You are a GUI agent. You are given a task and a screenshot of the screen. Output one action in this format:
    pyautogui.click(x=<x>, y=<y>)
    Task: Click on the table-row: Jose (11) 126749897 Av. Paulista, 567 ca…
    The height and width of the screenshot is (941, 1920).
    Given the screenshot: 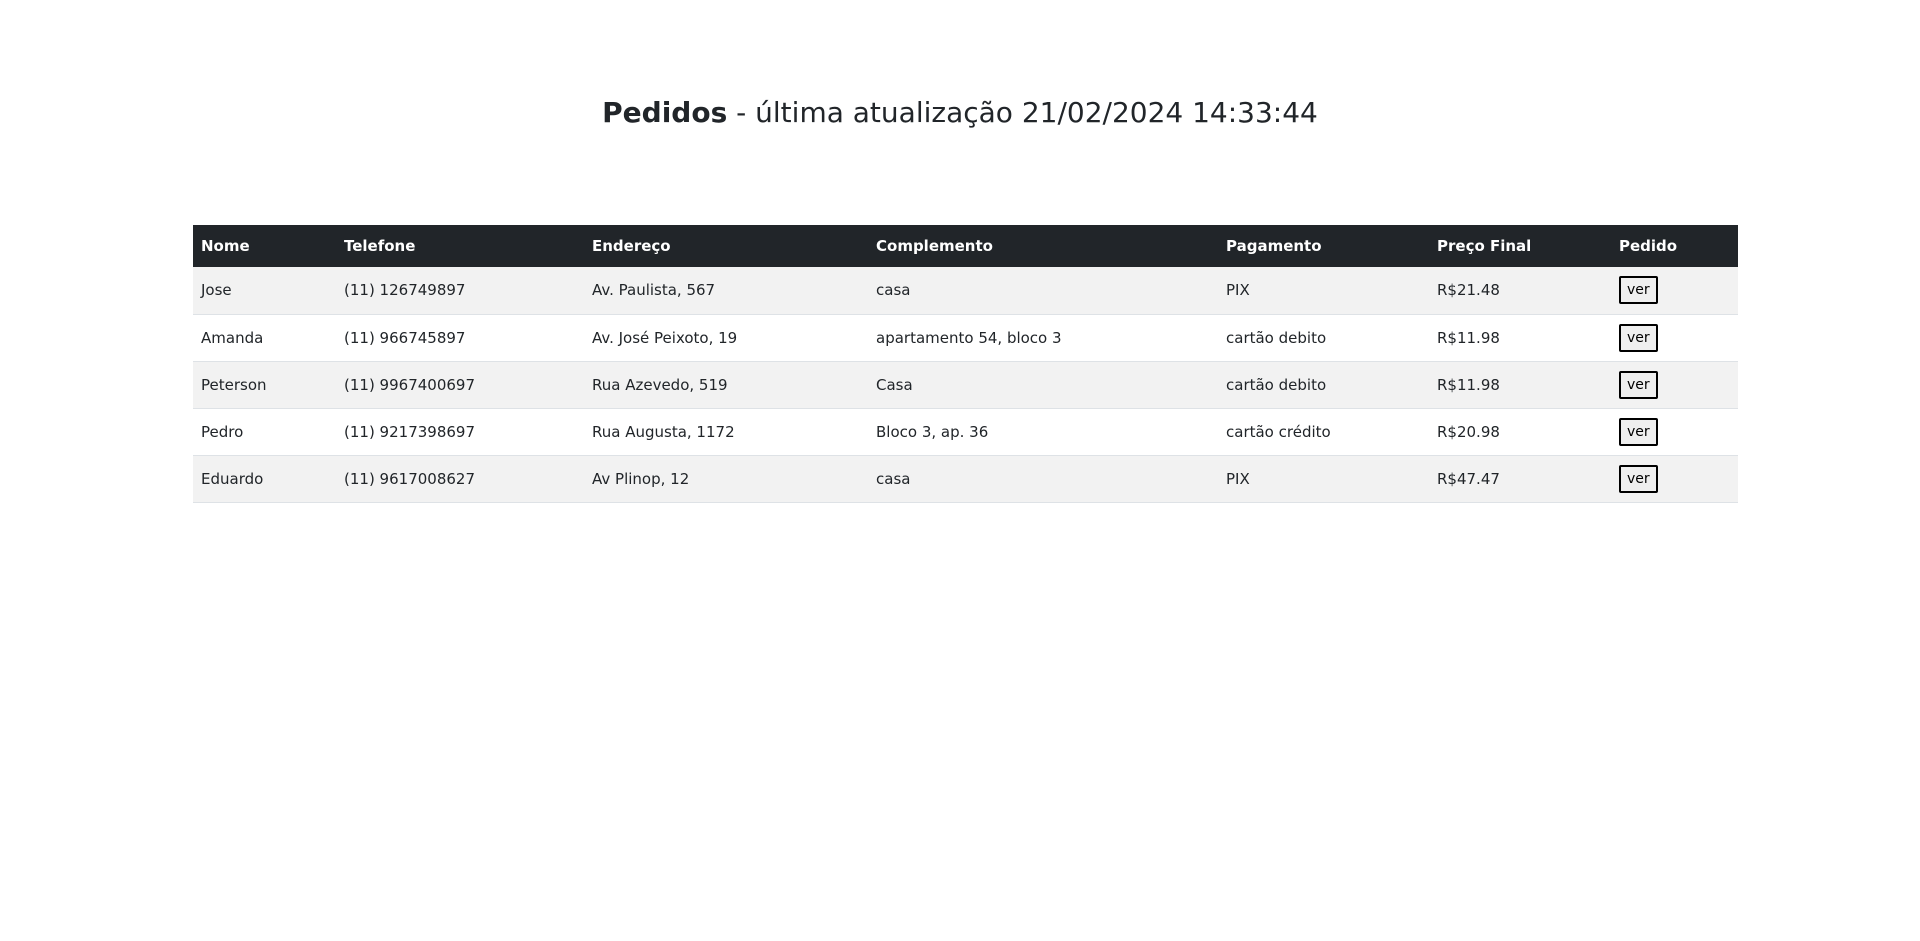 What is the action you would take?
    pyautogui.click(x=965, y=291)
    